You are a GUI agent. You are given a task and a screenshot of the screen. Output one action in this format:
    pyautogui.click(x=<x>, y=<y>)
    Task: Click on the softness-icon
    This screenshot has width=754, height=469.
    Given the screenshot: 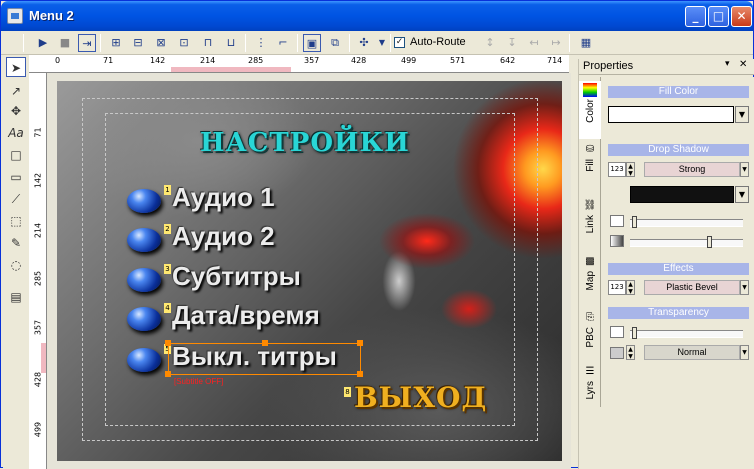 What is the action you would take?
    pyautogui.click(x=617, y=241)
    